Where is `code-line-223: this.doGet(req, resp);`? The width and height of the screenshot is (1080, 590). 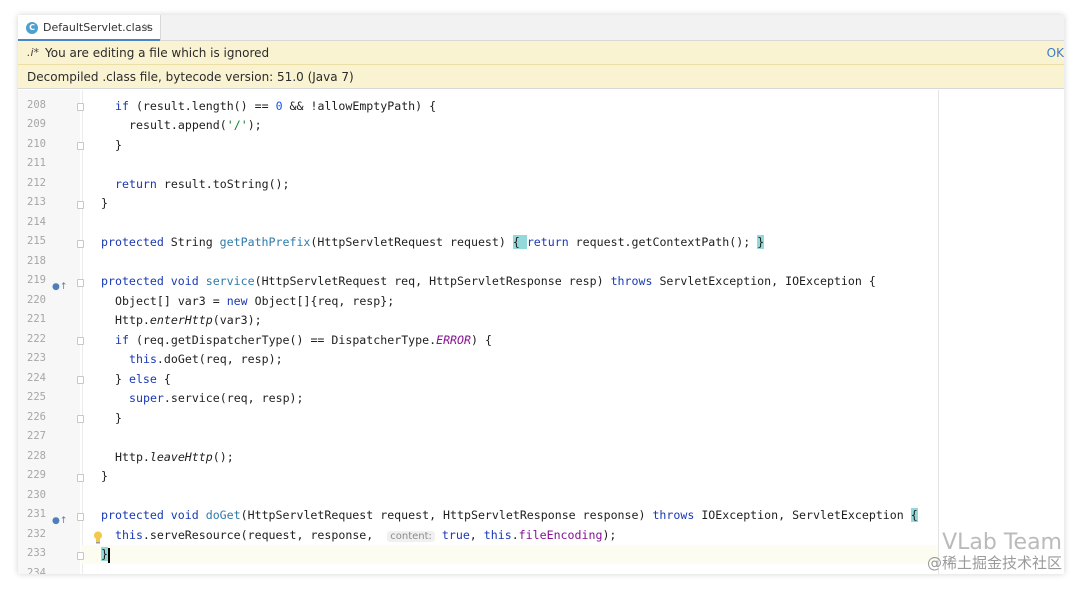
code-line-223: this.doGet(req, resp); is located at coordinates (206, 359).